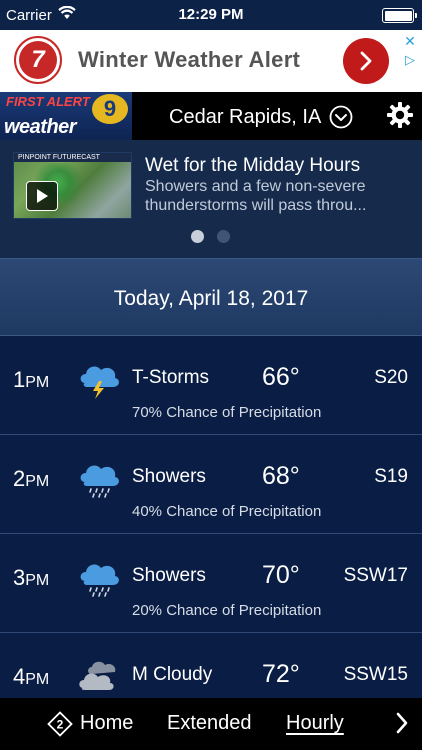  What do you see at coordinates (31, 478) in the screenshot?
I see `row-time: 2PM` at bounding box center [31, 478].